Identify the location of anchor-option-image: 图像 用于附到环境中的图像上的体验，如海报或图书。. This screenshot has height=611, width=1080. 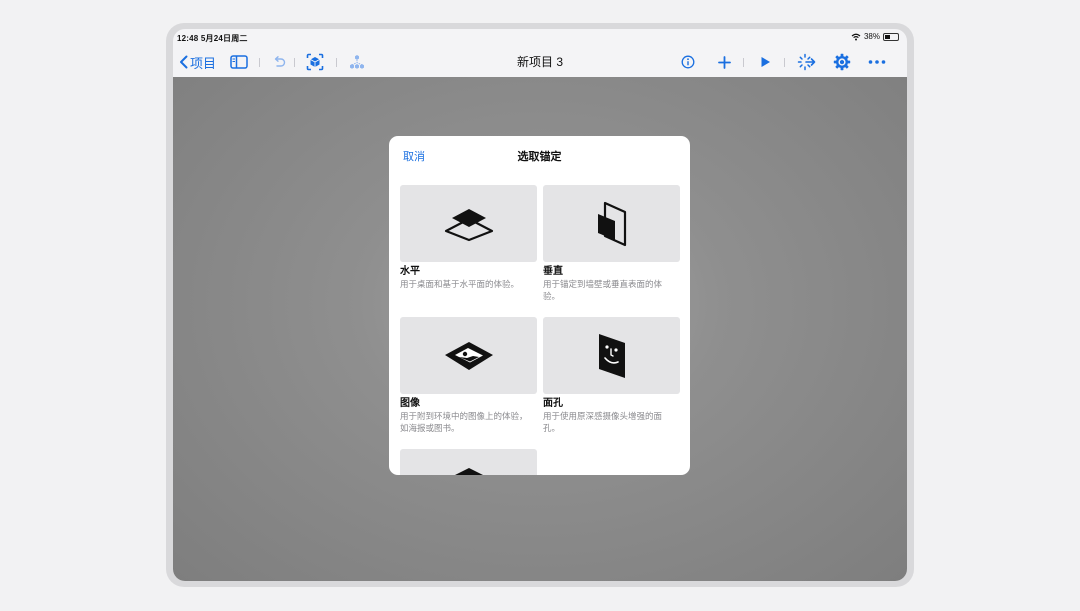
(468, 375).